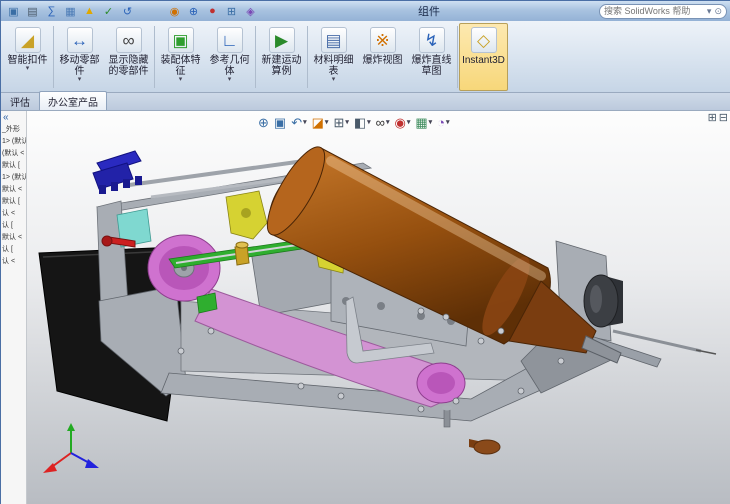 The height and width of the screenshot is (504, 730). I want to click on instant3d-icon: ◇, so click(483, 40).